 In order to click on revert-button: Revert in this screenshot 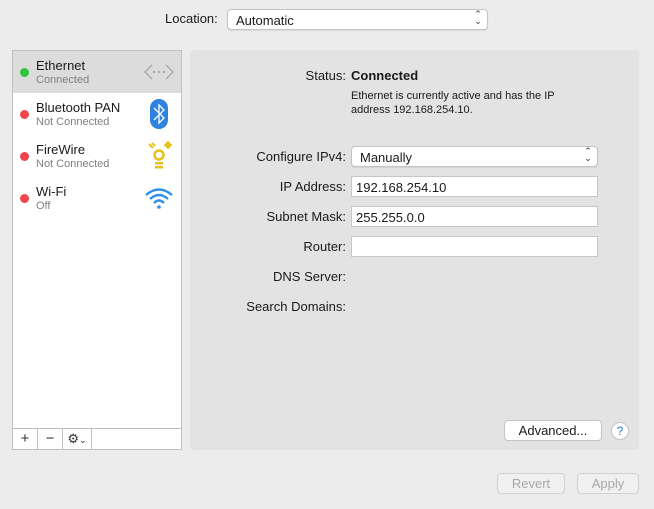, I will do `click(531, 483)`.